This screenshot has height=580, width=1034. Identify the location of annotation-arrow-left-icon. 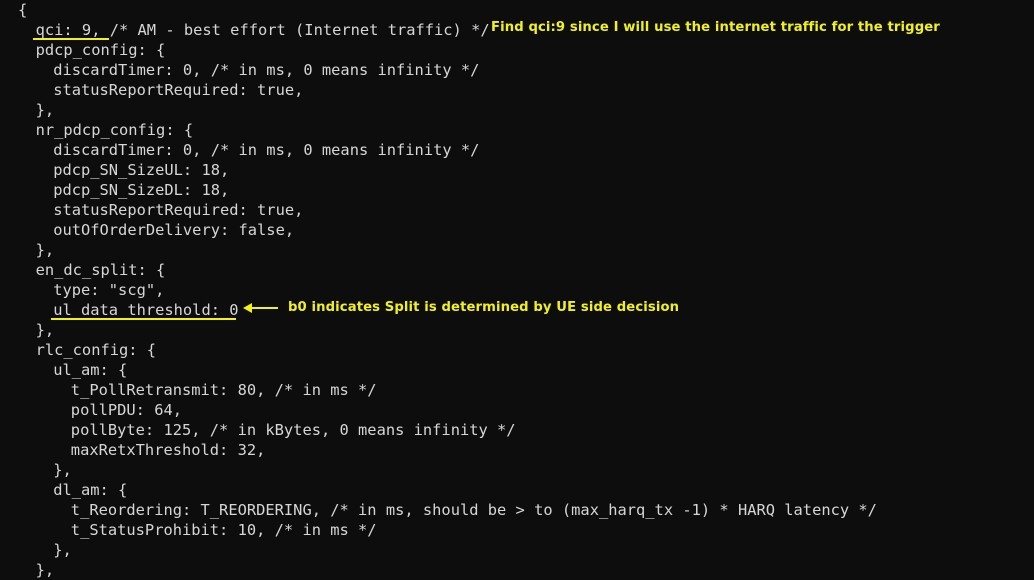
(261, 308).